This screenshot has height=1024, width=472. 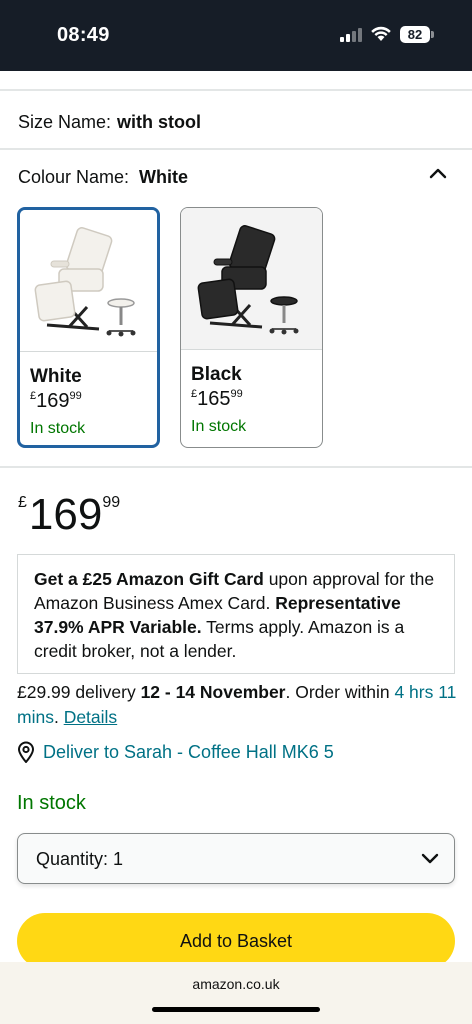 I want to click on home-indicator, so click(x=236, y=1009).